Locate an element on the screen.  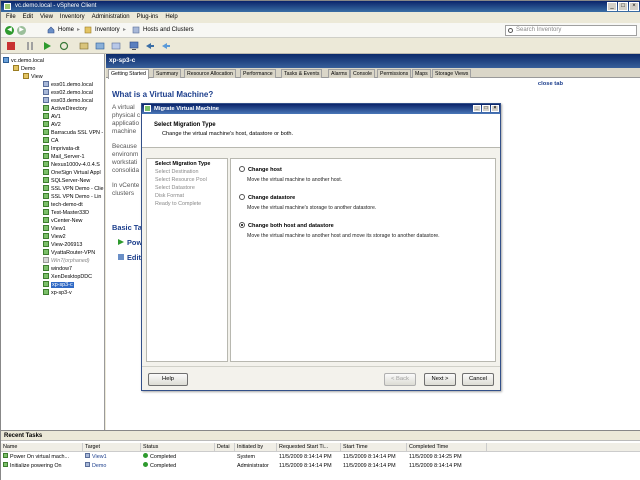
menu-plugins: Plug-ins is located at coordinates (148, 17).